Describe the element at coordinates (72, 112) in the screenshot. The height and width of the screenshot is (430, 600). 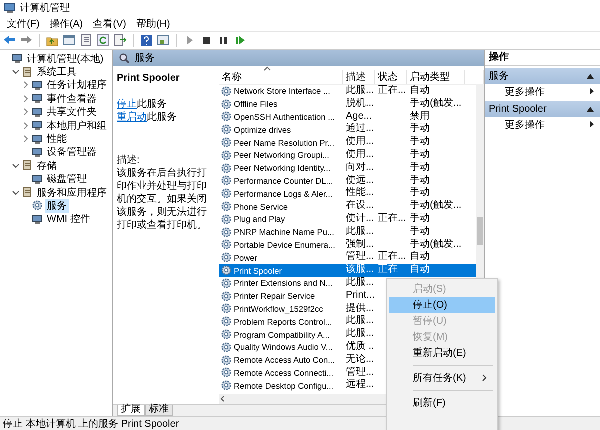
I see `tree-item: 共享文件夹` at that location.